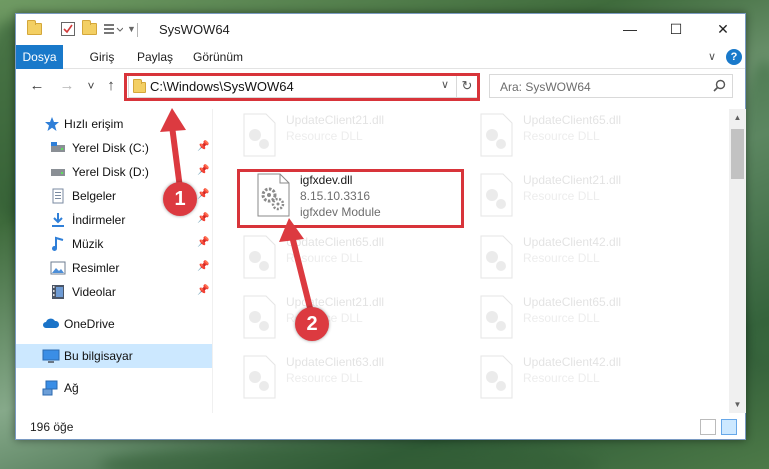 This screenshot has height=469, width=769. What do you see at coordinates (173, 120) in the screenshot?
I see `arrow-1-head` at bounding box center [173, 120].